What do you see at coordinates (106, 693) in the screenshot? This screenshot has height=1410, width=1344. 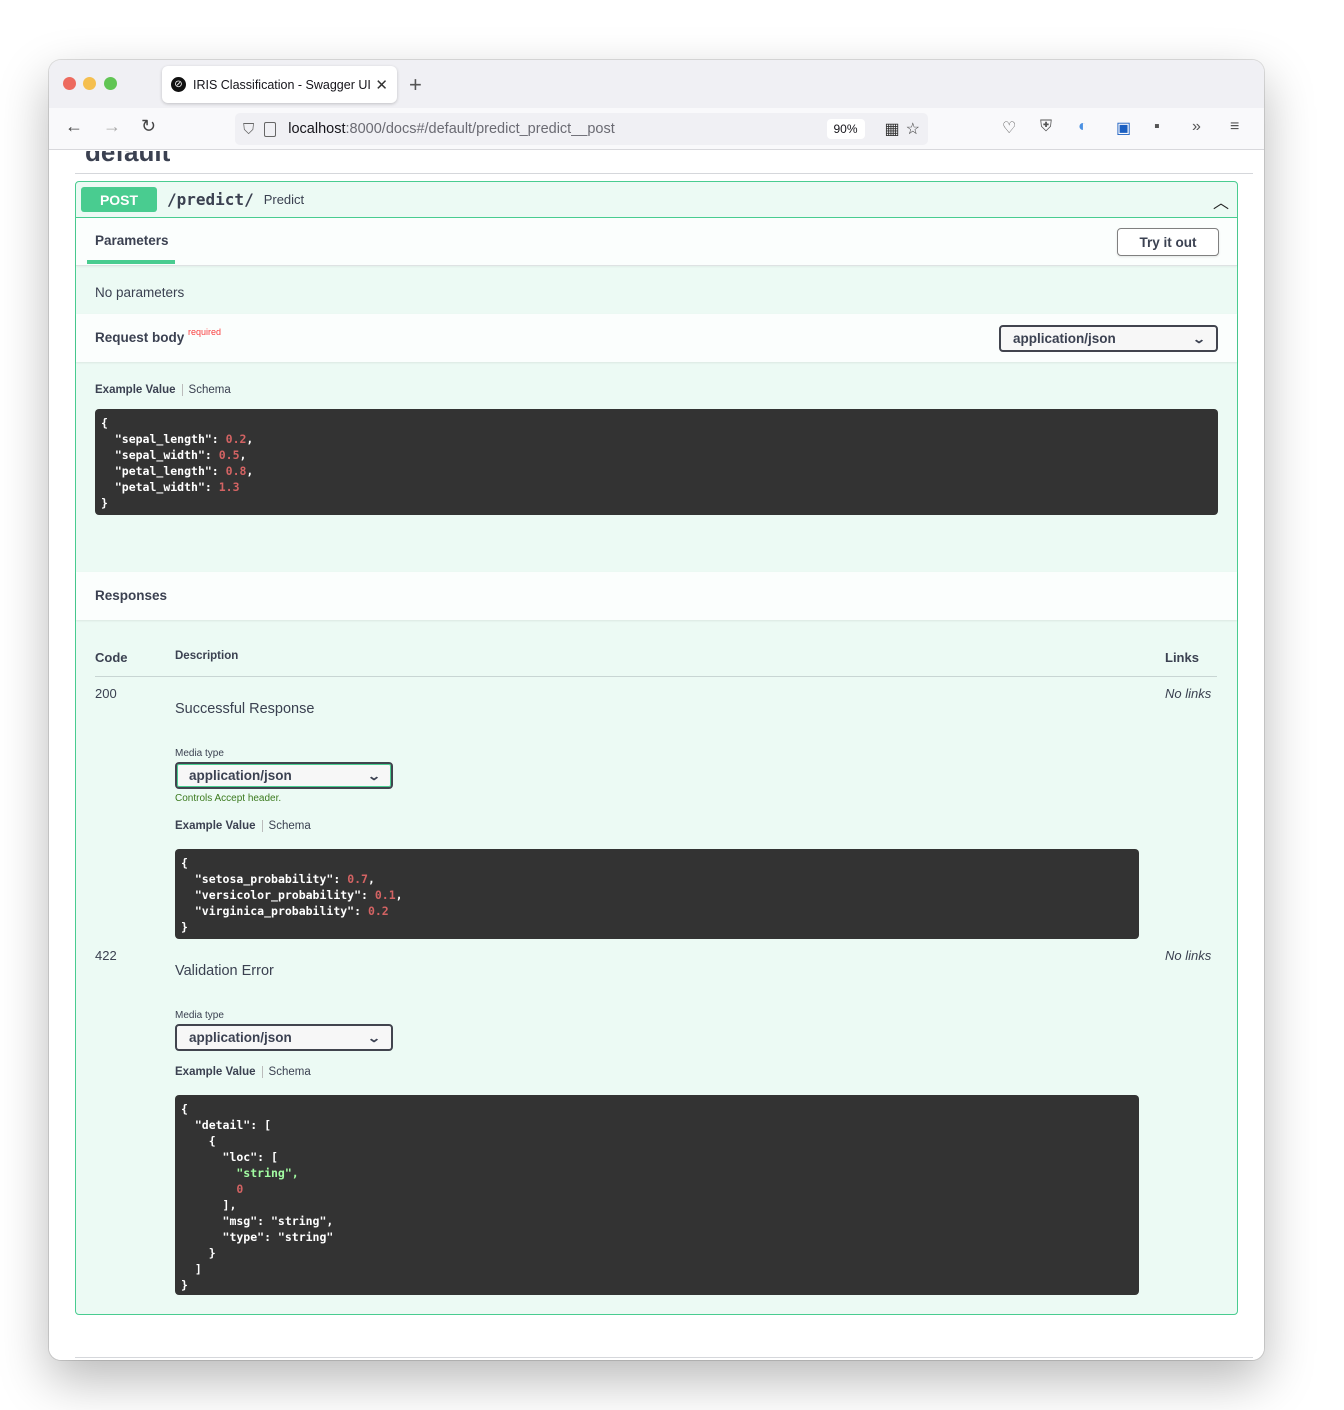 I see `response-code-200: 200` at bounding box center [106, 693].